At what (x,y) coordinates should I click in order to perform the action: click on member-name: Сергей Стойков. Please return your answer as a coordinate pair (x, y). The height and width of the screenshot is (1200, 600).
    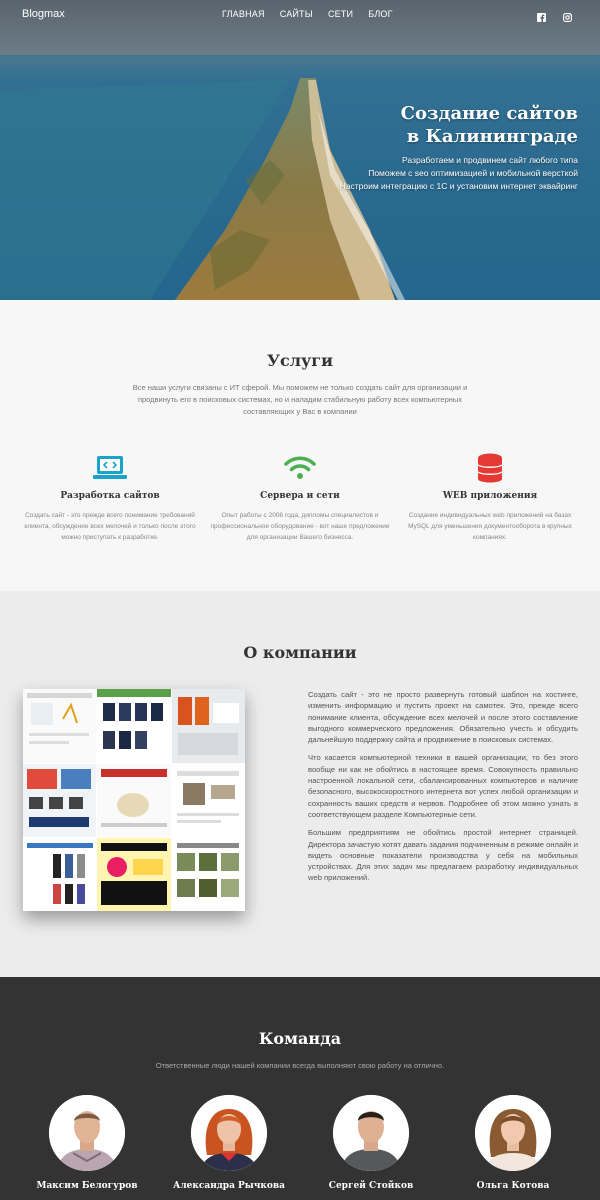
    Looking at the image, I should click on (371, 1186).